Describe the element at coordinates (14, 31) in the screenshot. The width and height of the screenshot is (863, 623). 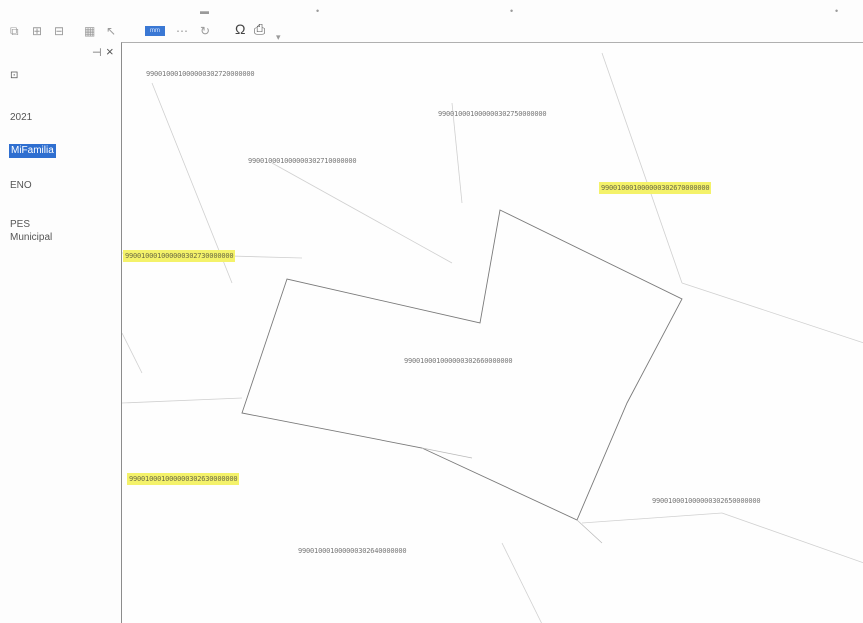
I see `layout-icon: ⧉` at that location.